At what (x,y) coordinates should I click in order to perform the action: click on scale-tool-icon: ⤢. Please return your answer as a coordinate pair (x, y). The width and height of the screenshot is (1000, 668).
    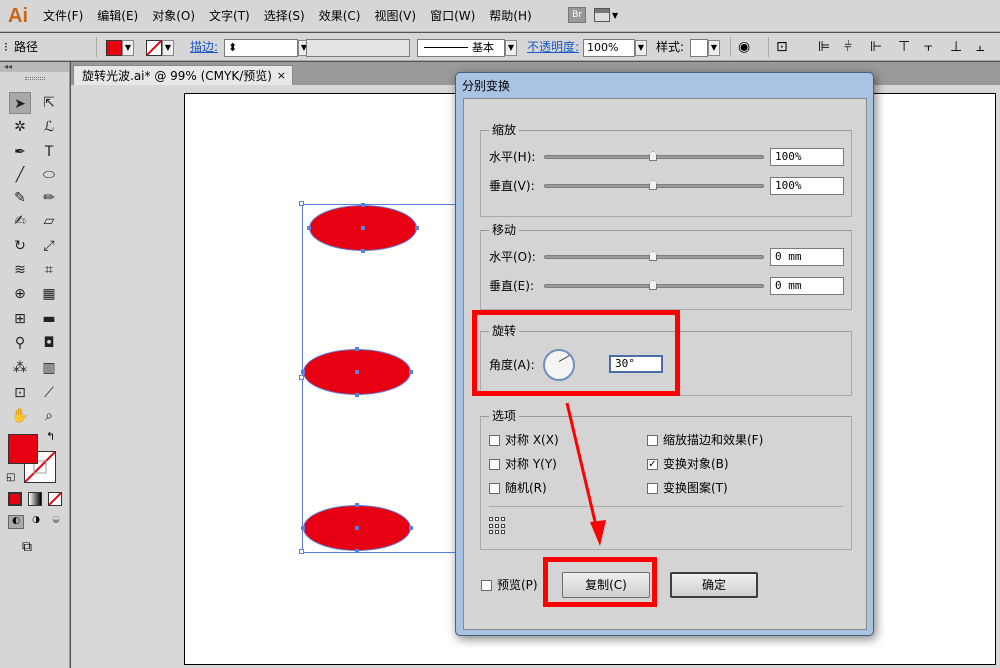
    Looking at the image, I should click on (49, 246).